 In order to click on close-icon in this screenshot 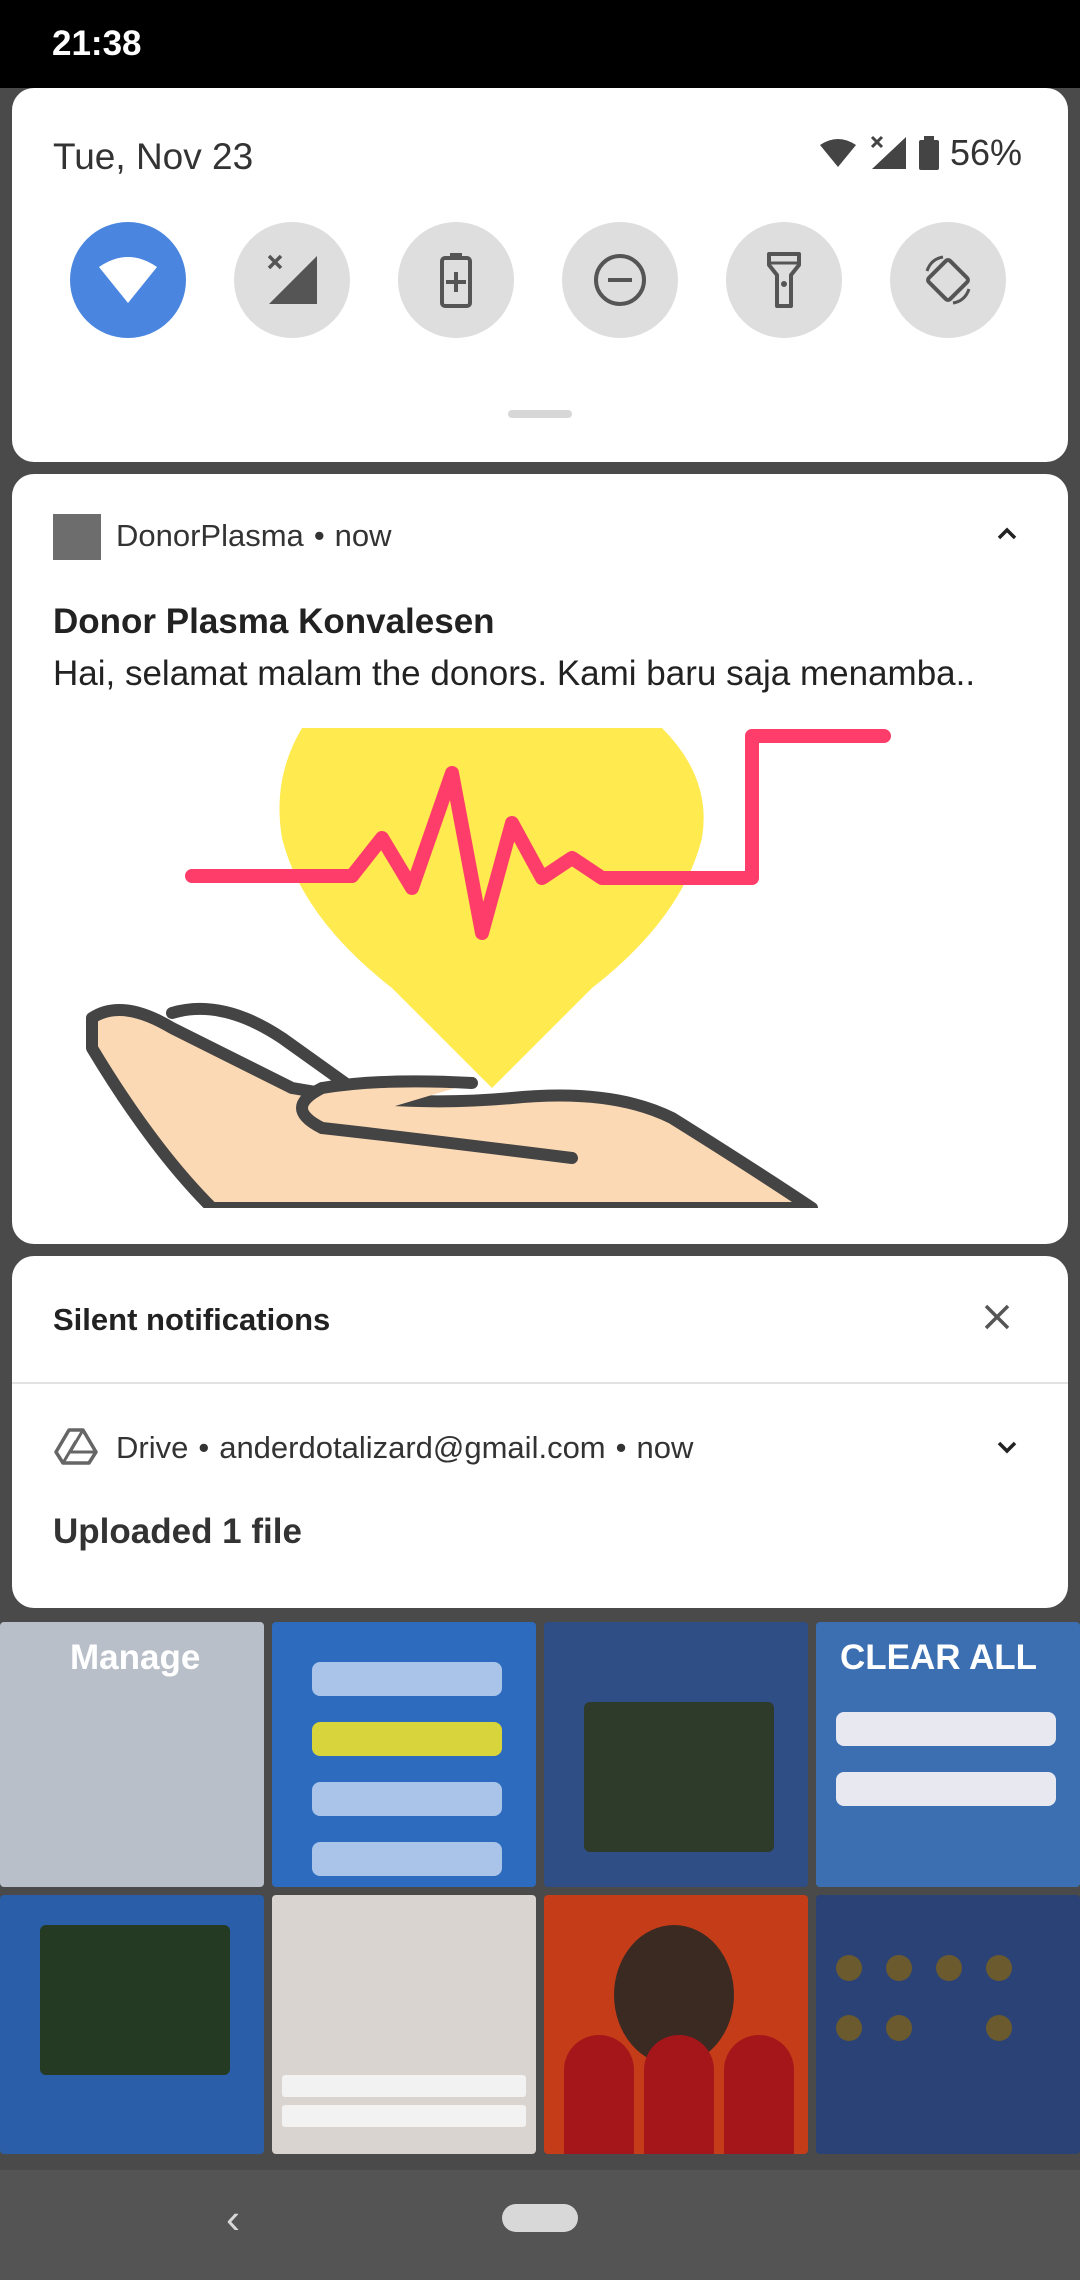, I will do `click(997, 1317)`.